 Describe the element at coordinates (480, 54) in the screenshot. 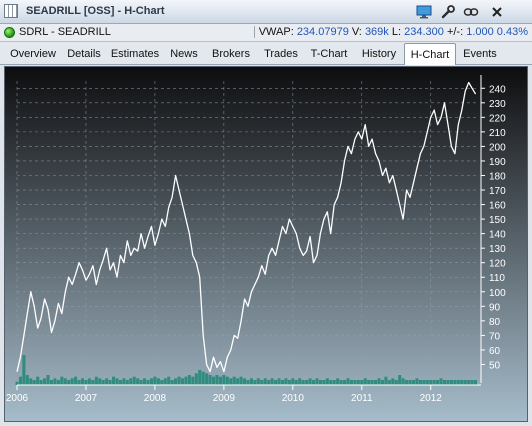

I see `tab-events: Events` at that location.